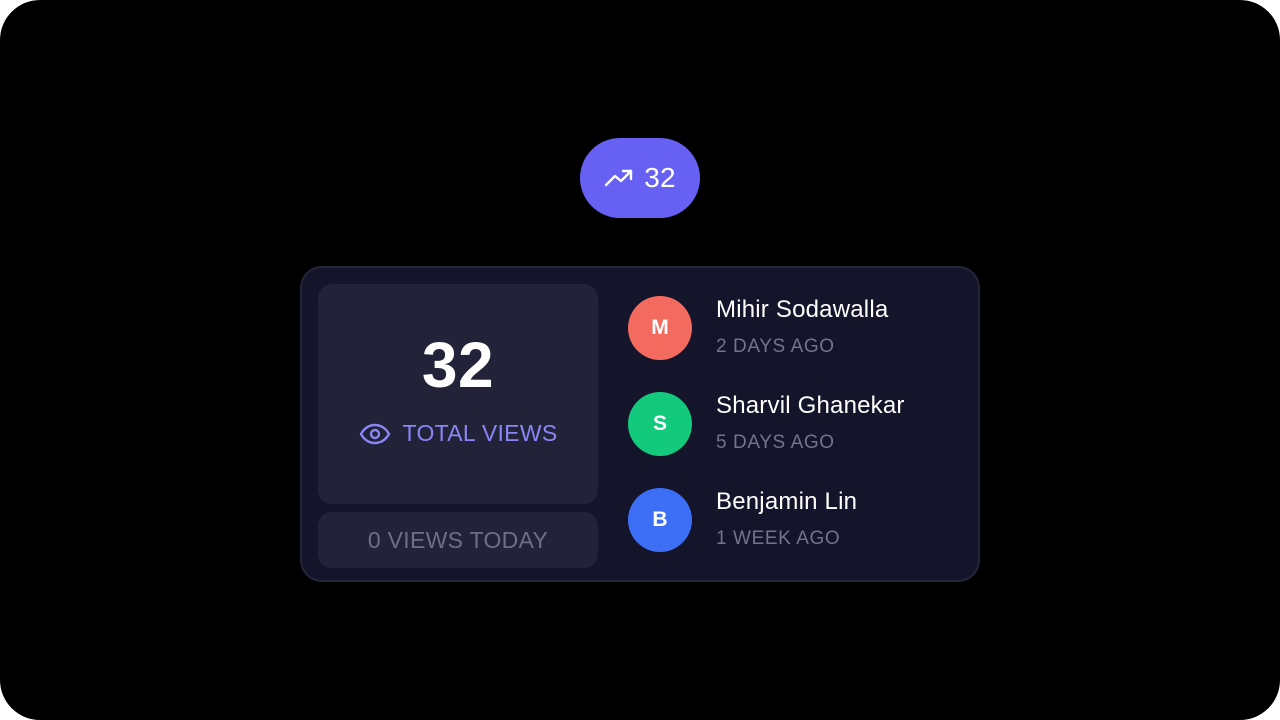  What do you see at coordinates (778, 538) in the screenshot?
I see `viewer-time: 1 WEEK AGO` at bounding box center [778, 538].